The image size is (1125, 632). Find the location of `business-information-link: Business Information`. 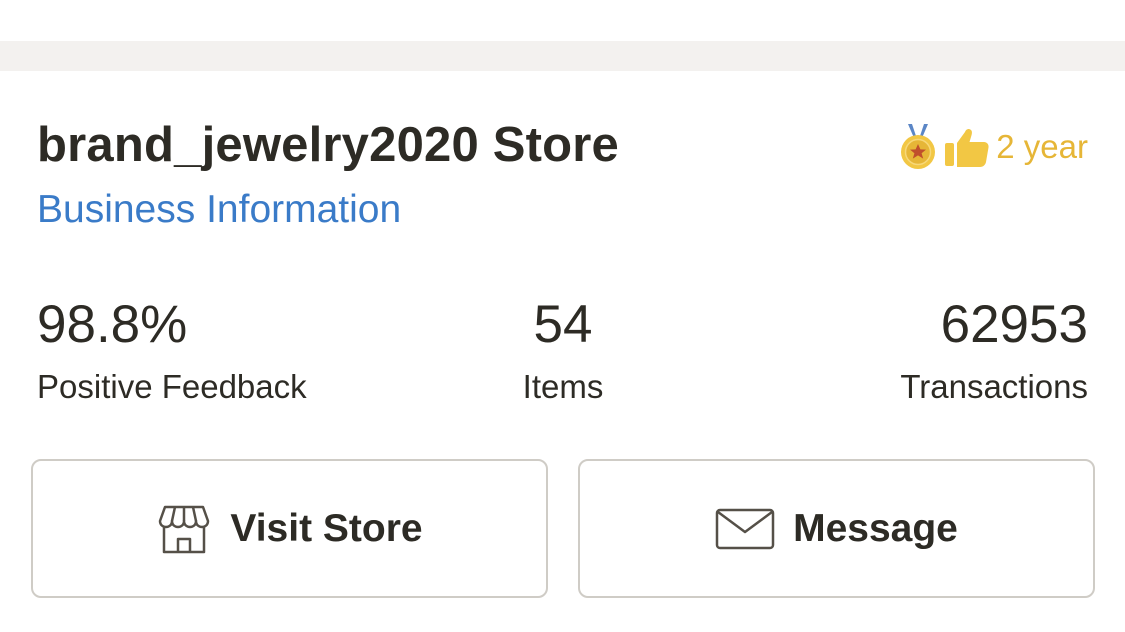

business-information-link: Business Information is located at coordinates (219, 210).